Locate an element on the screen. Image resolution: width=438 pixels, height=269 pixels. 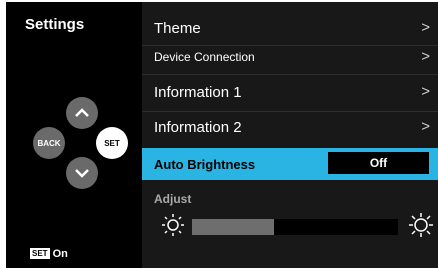
divider is located at coordinates (290, 74).